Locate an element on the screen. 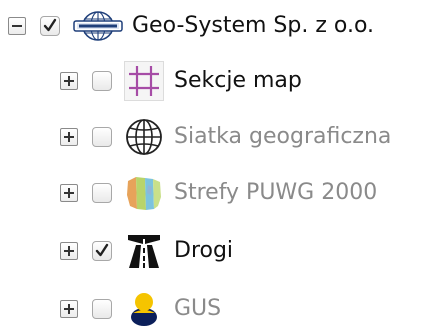 Image resolution: width=424 pixels, height=331 pixels. layer-row-gus: GUS is located at coordinates (140, 309).